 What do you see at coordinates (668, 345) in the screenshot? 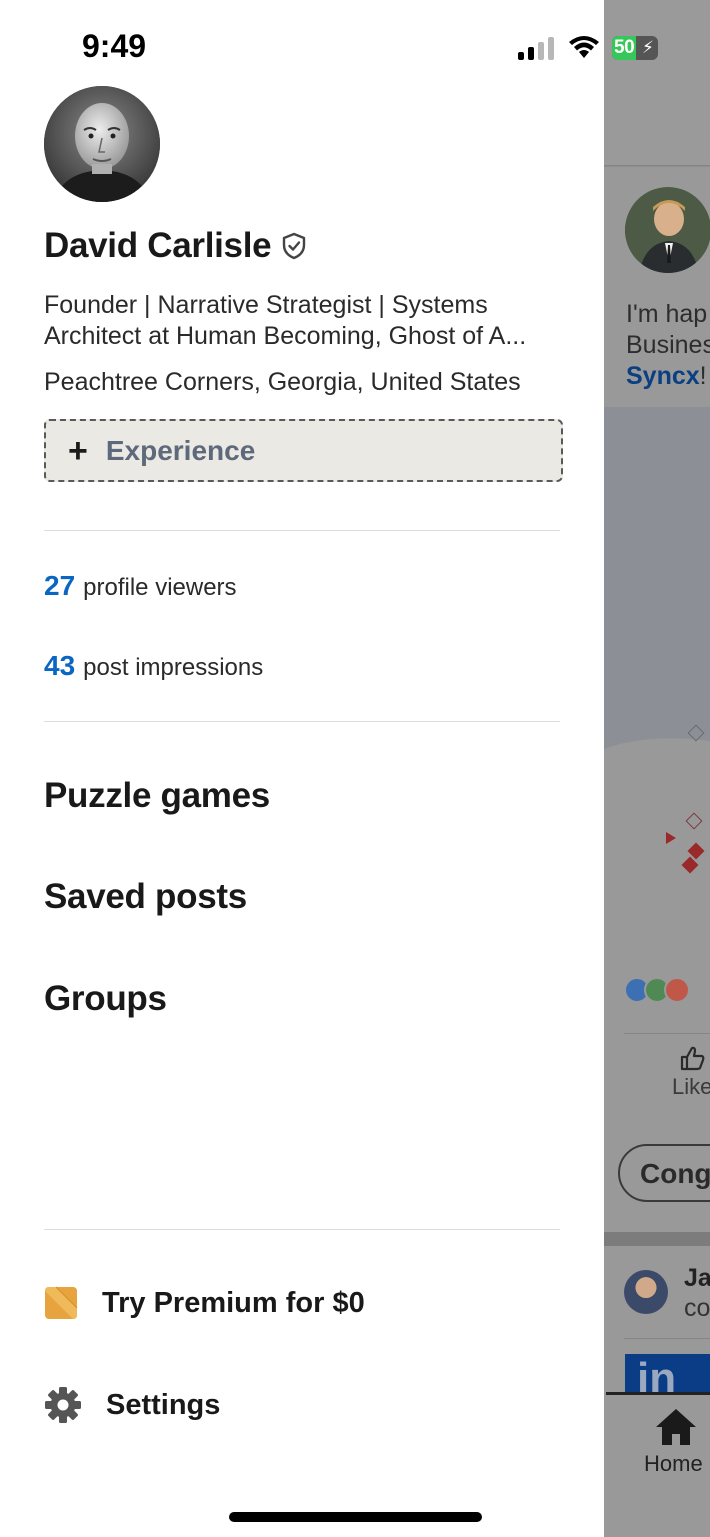
I see `post-text: I'm hap Busines Syncx!` at bounding box center [668, 345].